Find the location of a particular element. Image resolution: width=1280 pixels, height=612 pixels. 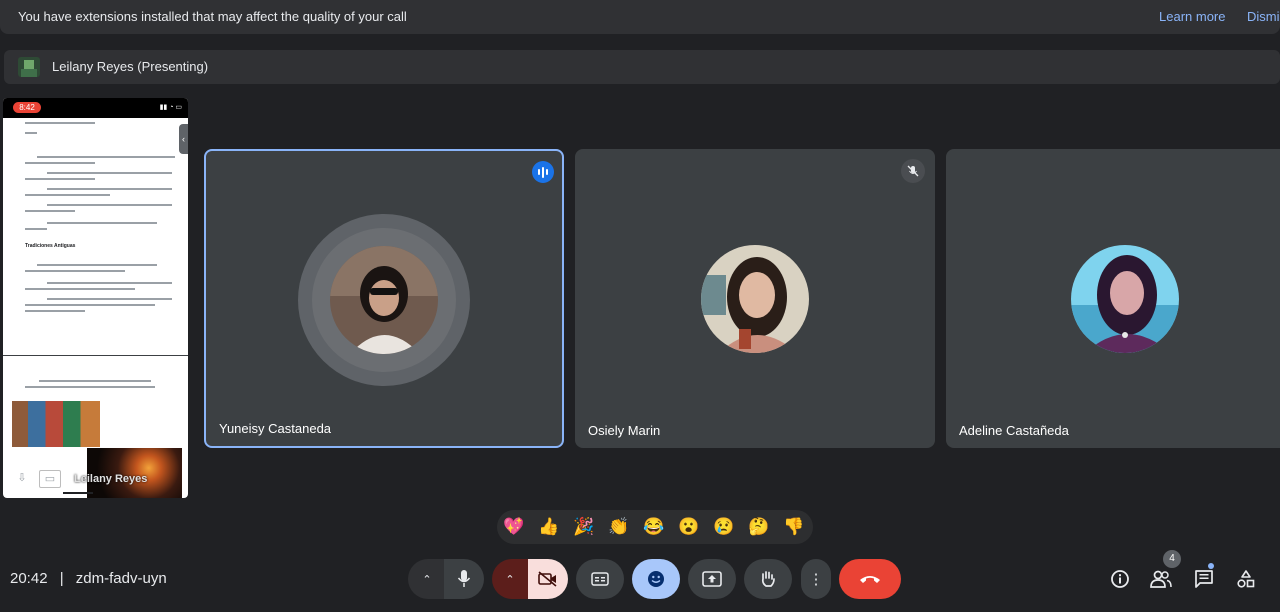

doc-divider is located at coordinates (95, 355).